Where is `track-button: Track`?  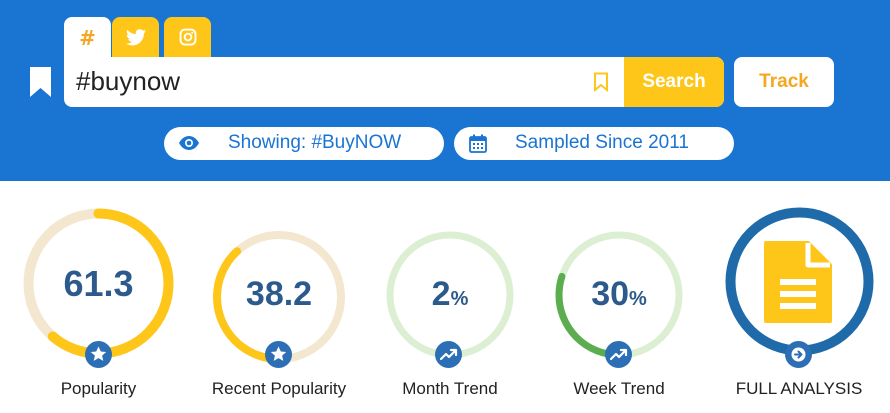
track-button: Track is located at coordinates (784, 82).